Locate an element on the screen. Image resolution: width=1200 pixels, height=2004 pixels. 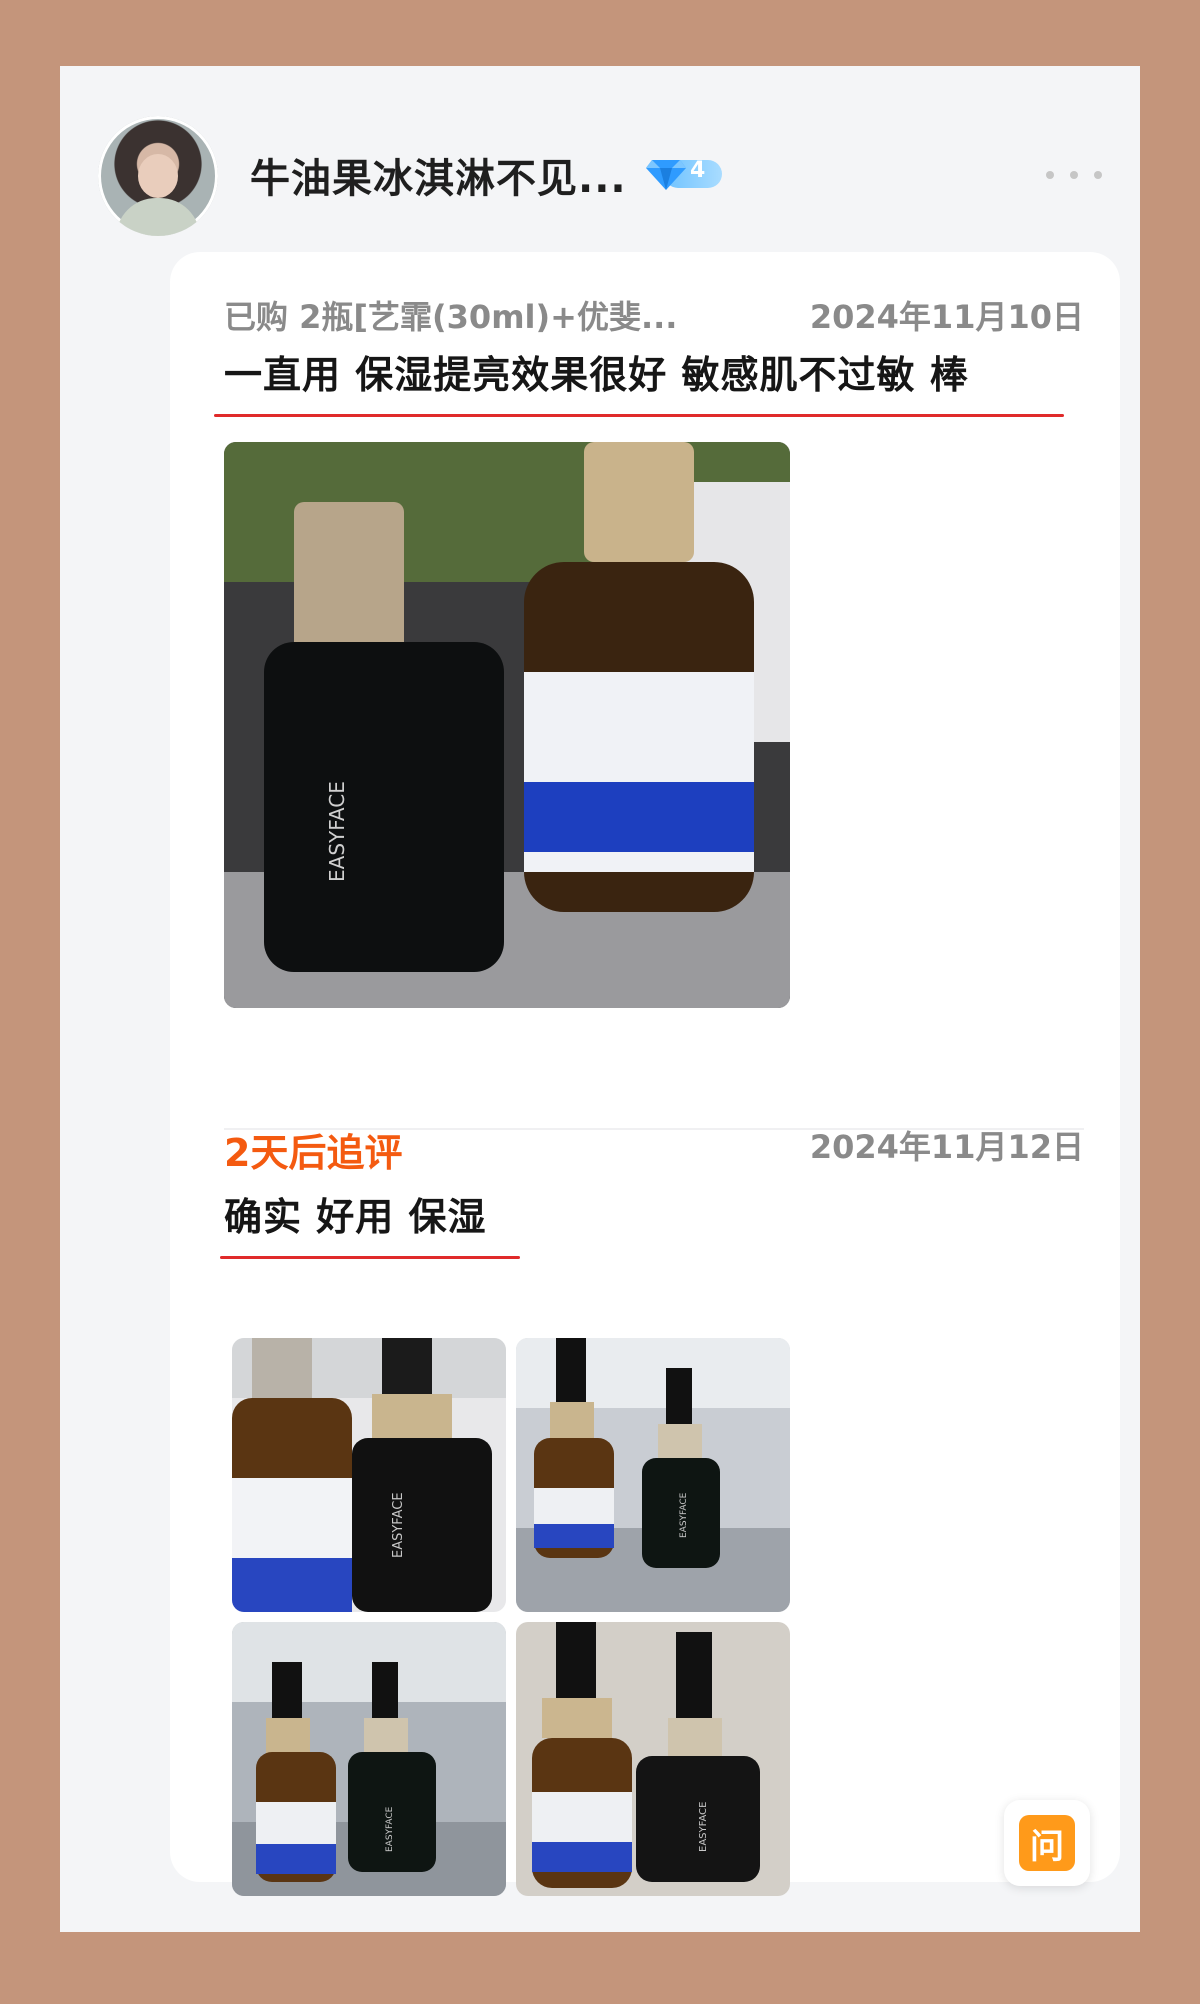
followup-date: 2024年11月12日 is located at coordinates (946, 1147).